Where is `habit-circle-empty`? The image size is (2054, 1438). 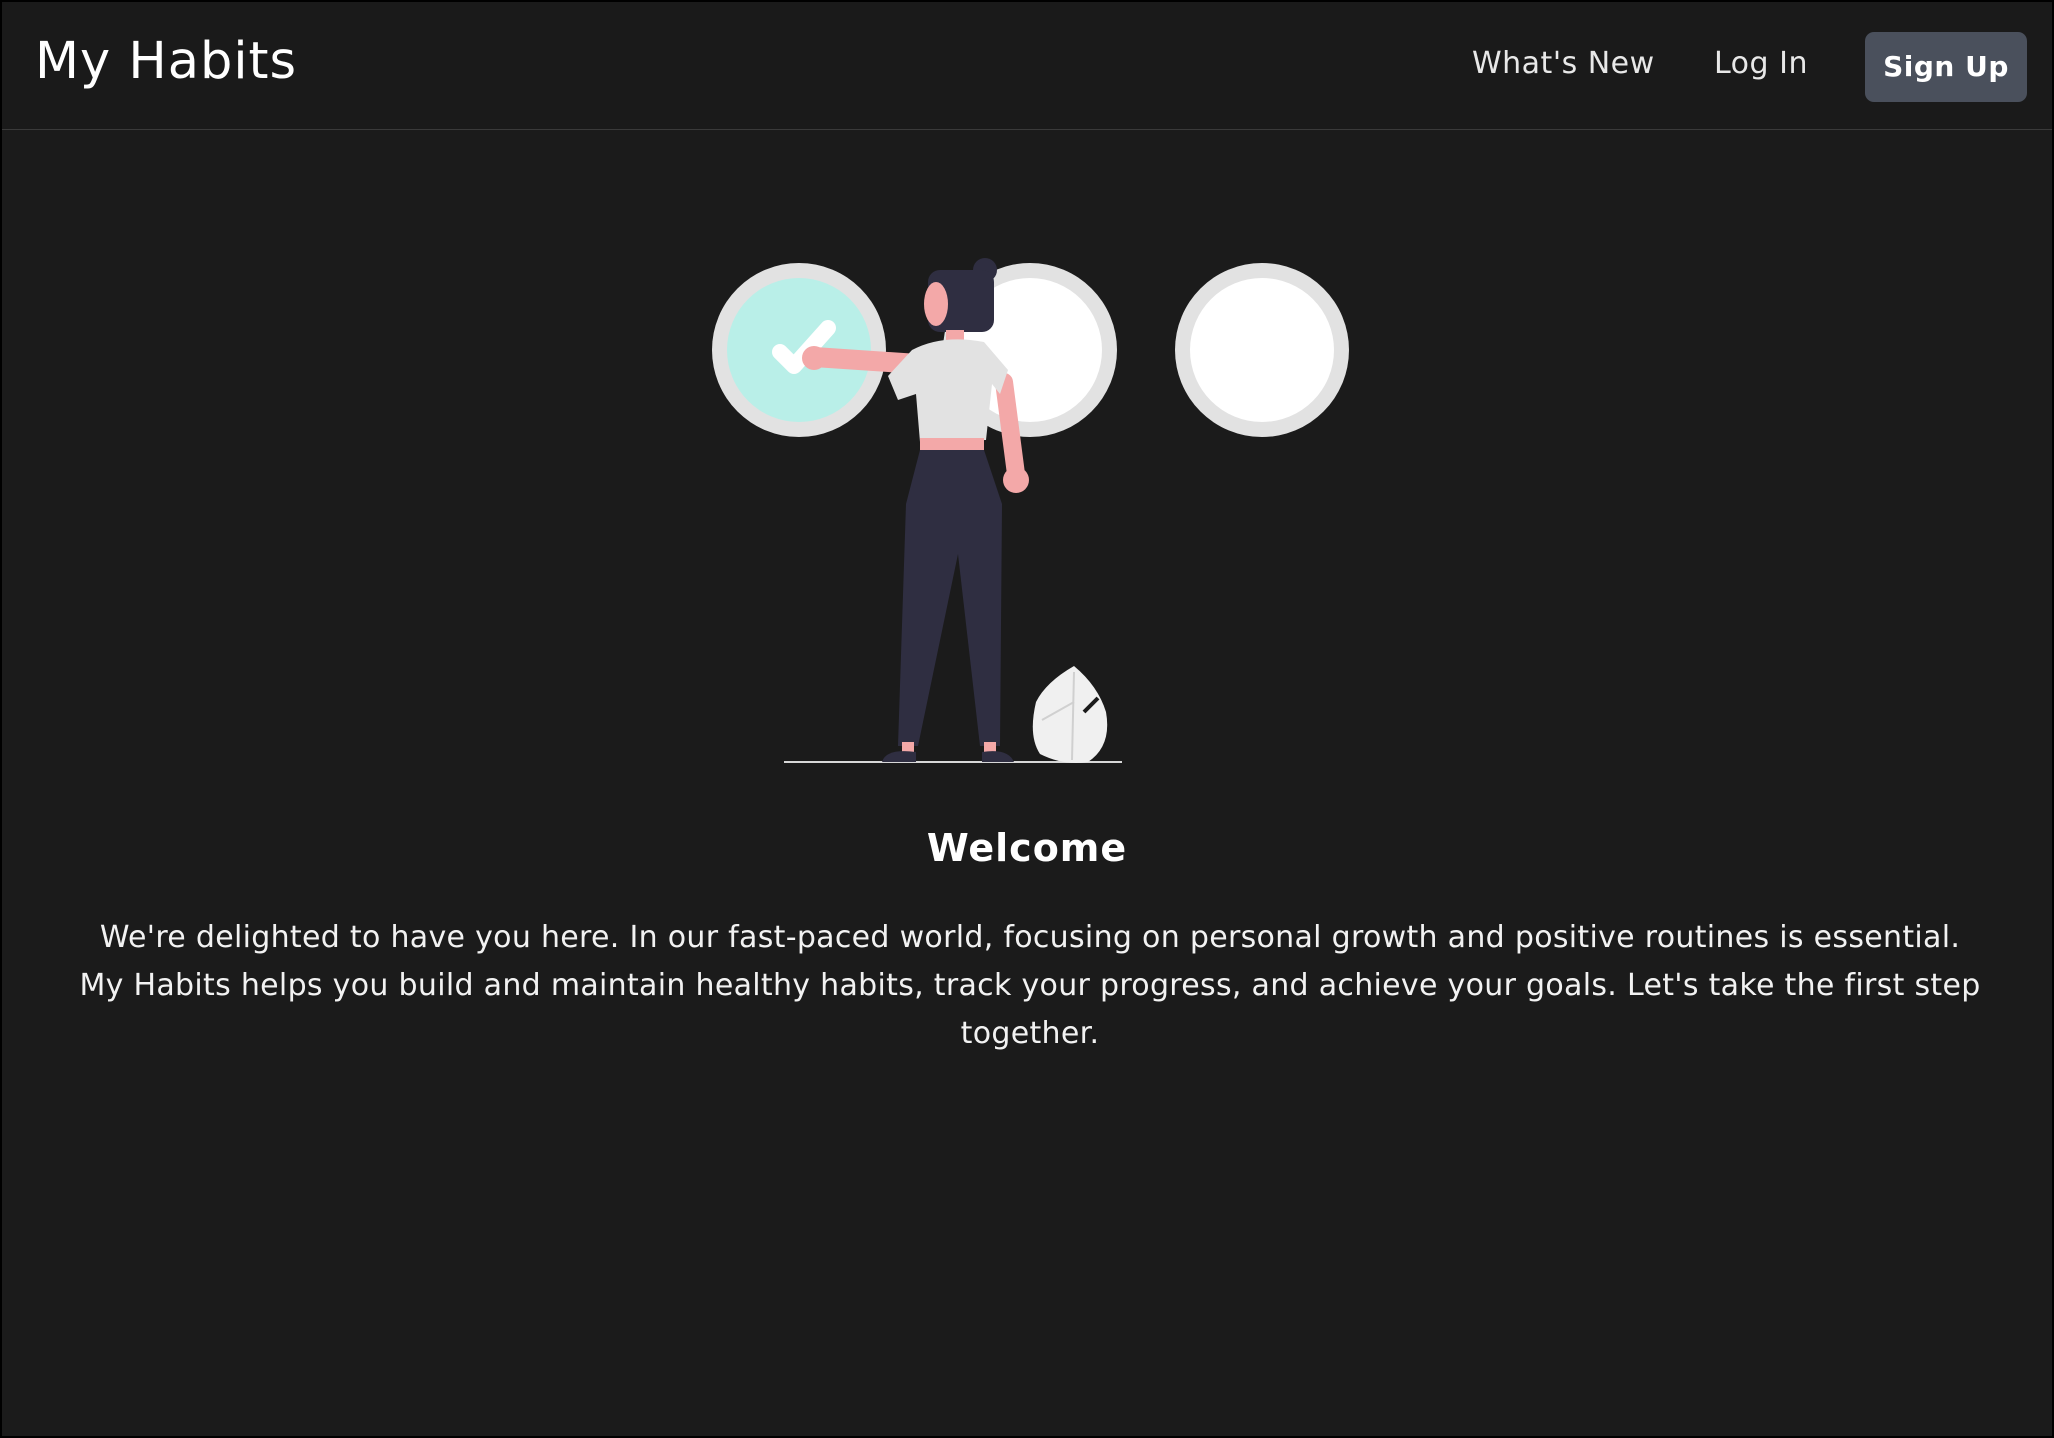 habit-circle-empty is located at coordinates (1262, 350).